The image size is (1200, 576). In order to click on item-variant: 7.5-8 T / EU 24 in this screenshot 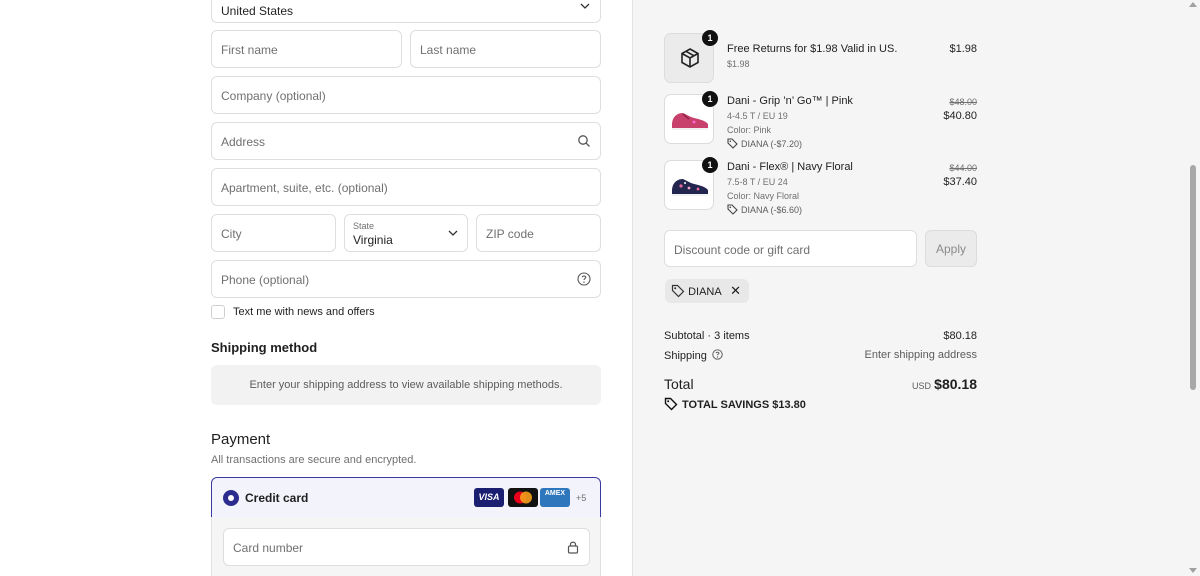, I will do `click(757, 182)`.